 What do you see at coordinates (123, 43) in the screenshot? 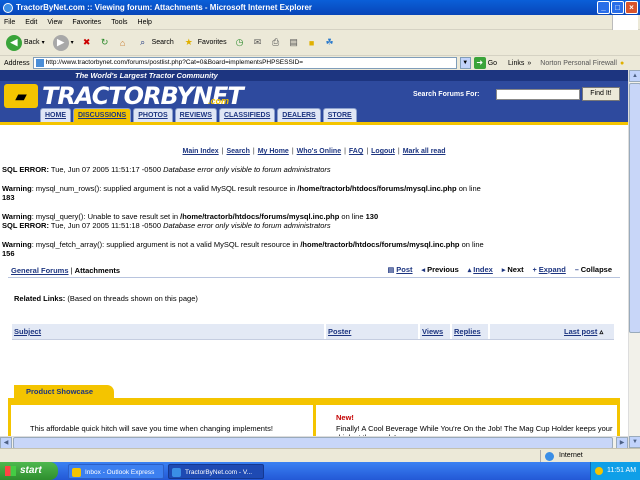
I see `home-icon: ⌂` at bounding box center [123, 43].